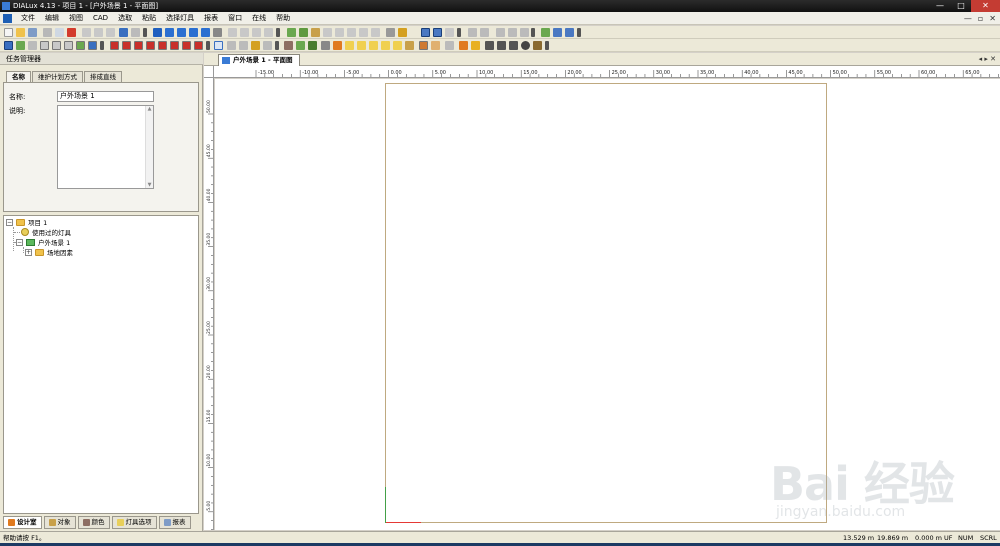  Describe the element at coordinates (475, 45) in the screenshot. I see `cube-orange-icon` at that location.